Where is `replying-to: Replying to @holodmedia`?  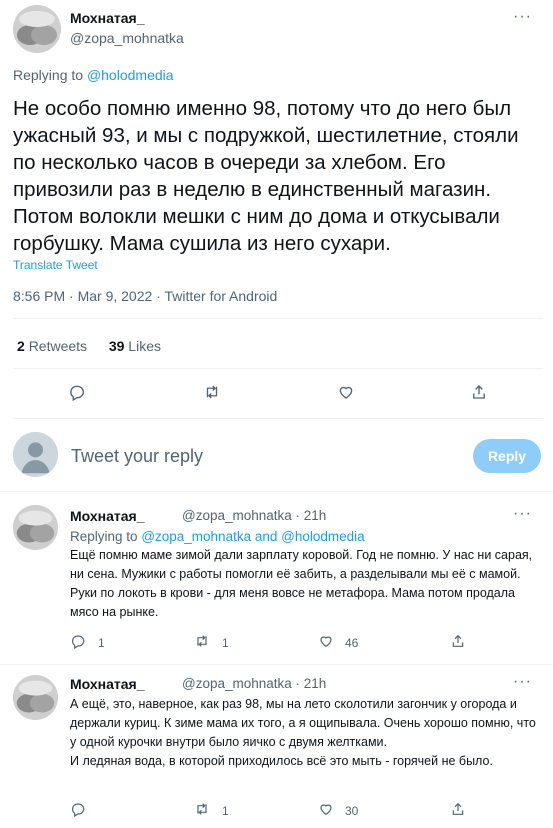 replying-to: Replying to @holodmedia is located at coordinates (93, 75).